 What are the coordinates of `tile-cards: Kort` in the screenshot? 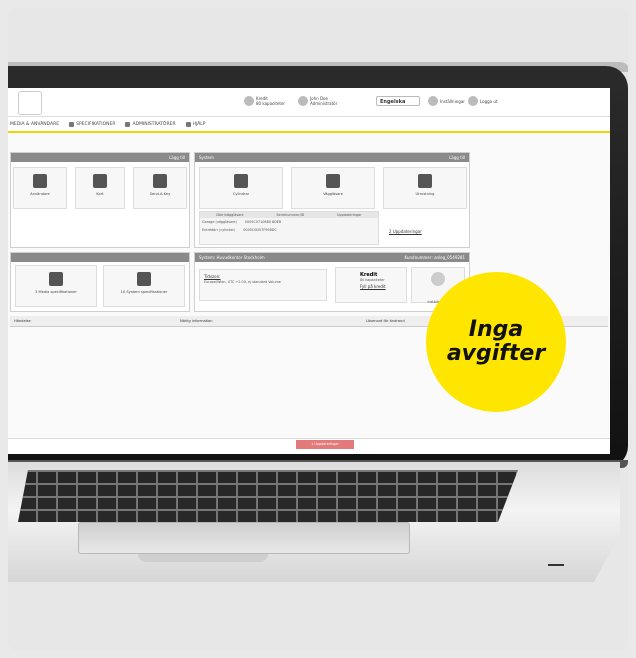 It's located at (100, 188).